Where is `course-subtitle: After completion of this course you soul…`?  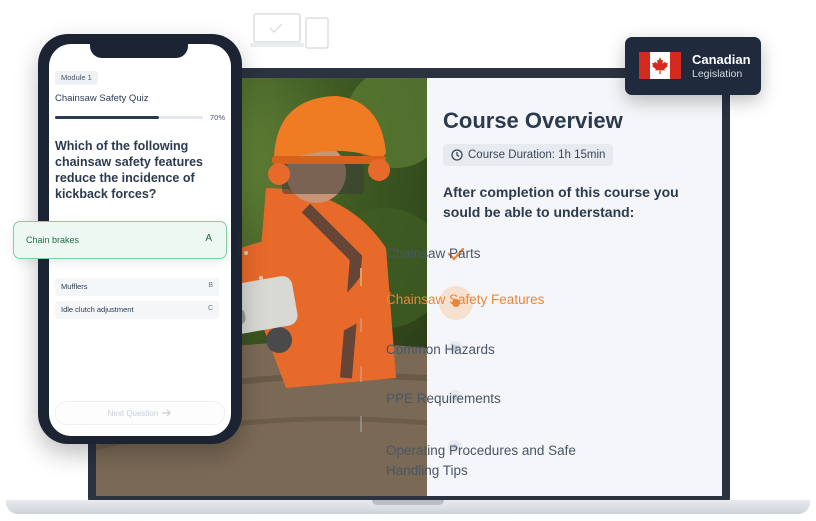 course-subtitle: After completion of this course you soul… is located at coordinates (561, 202).